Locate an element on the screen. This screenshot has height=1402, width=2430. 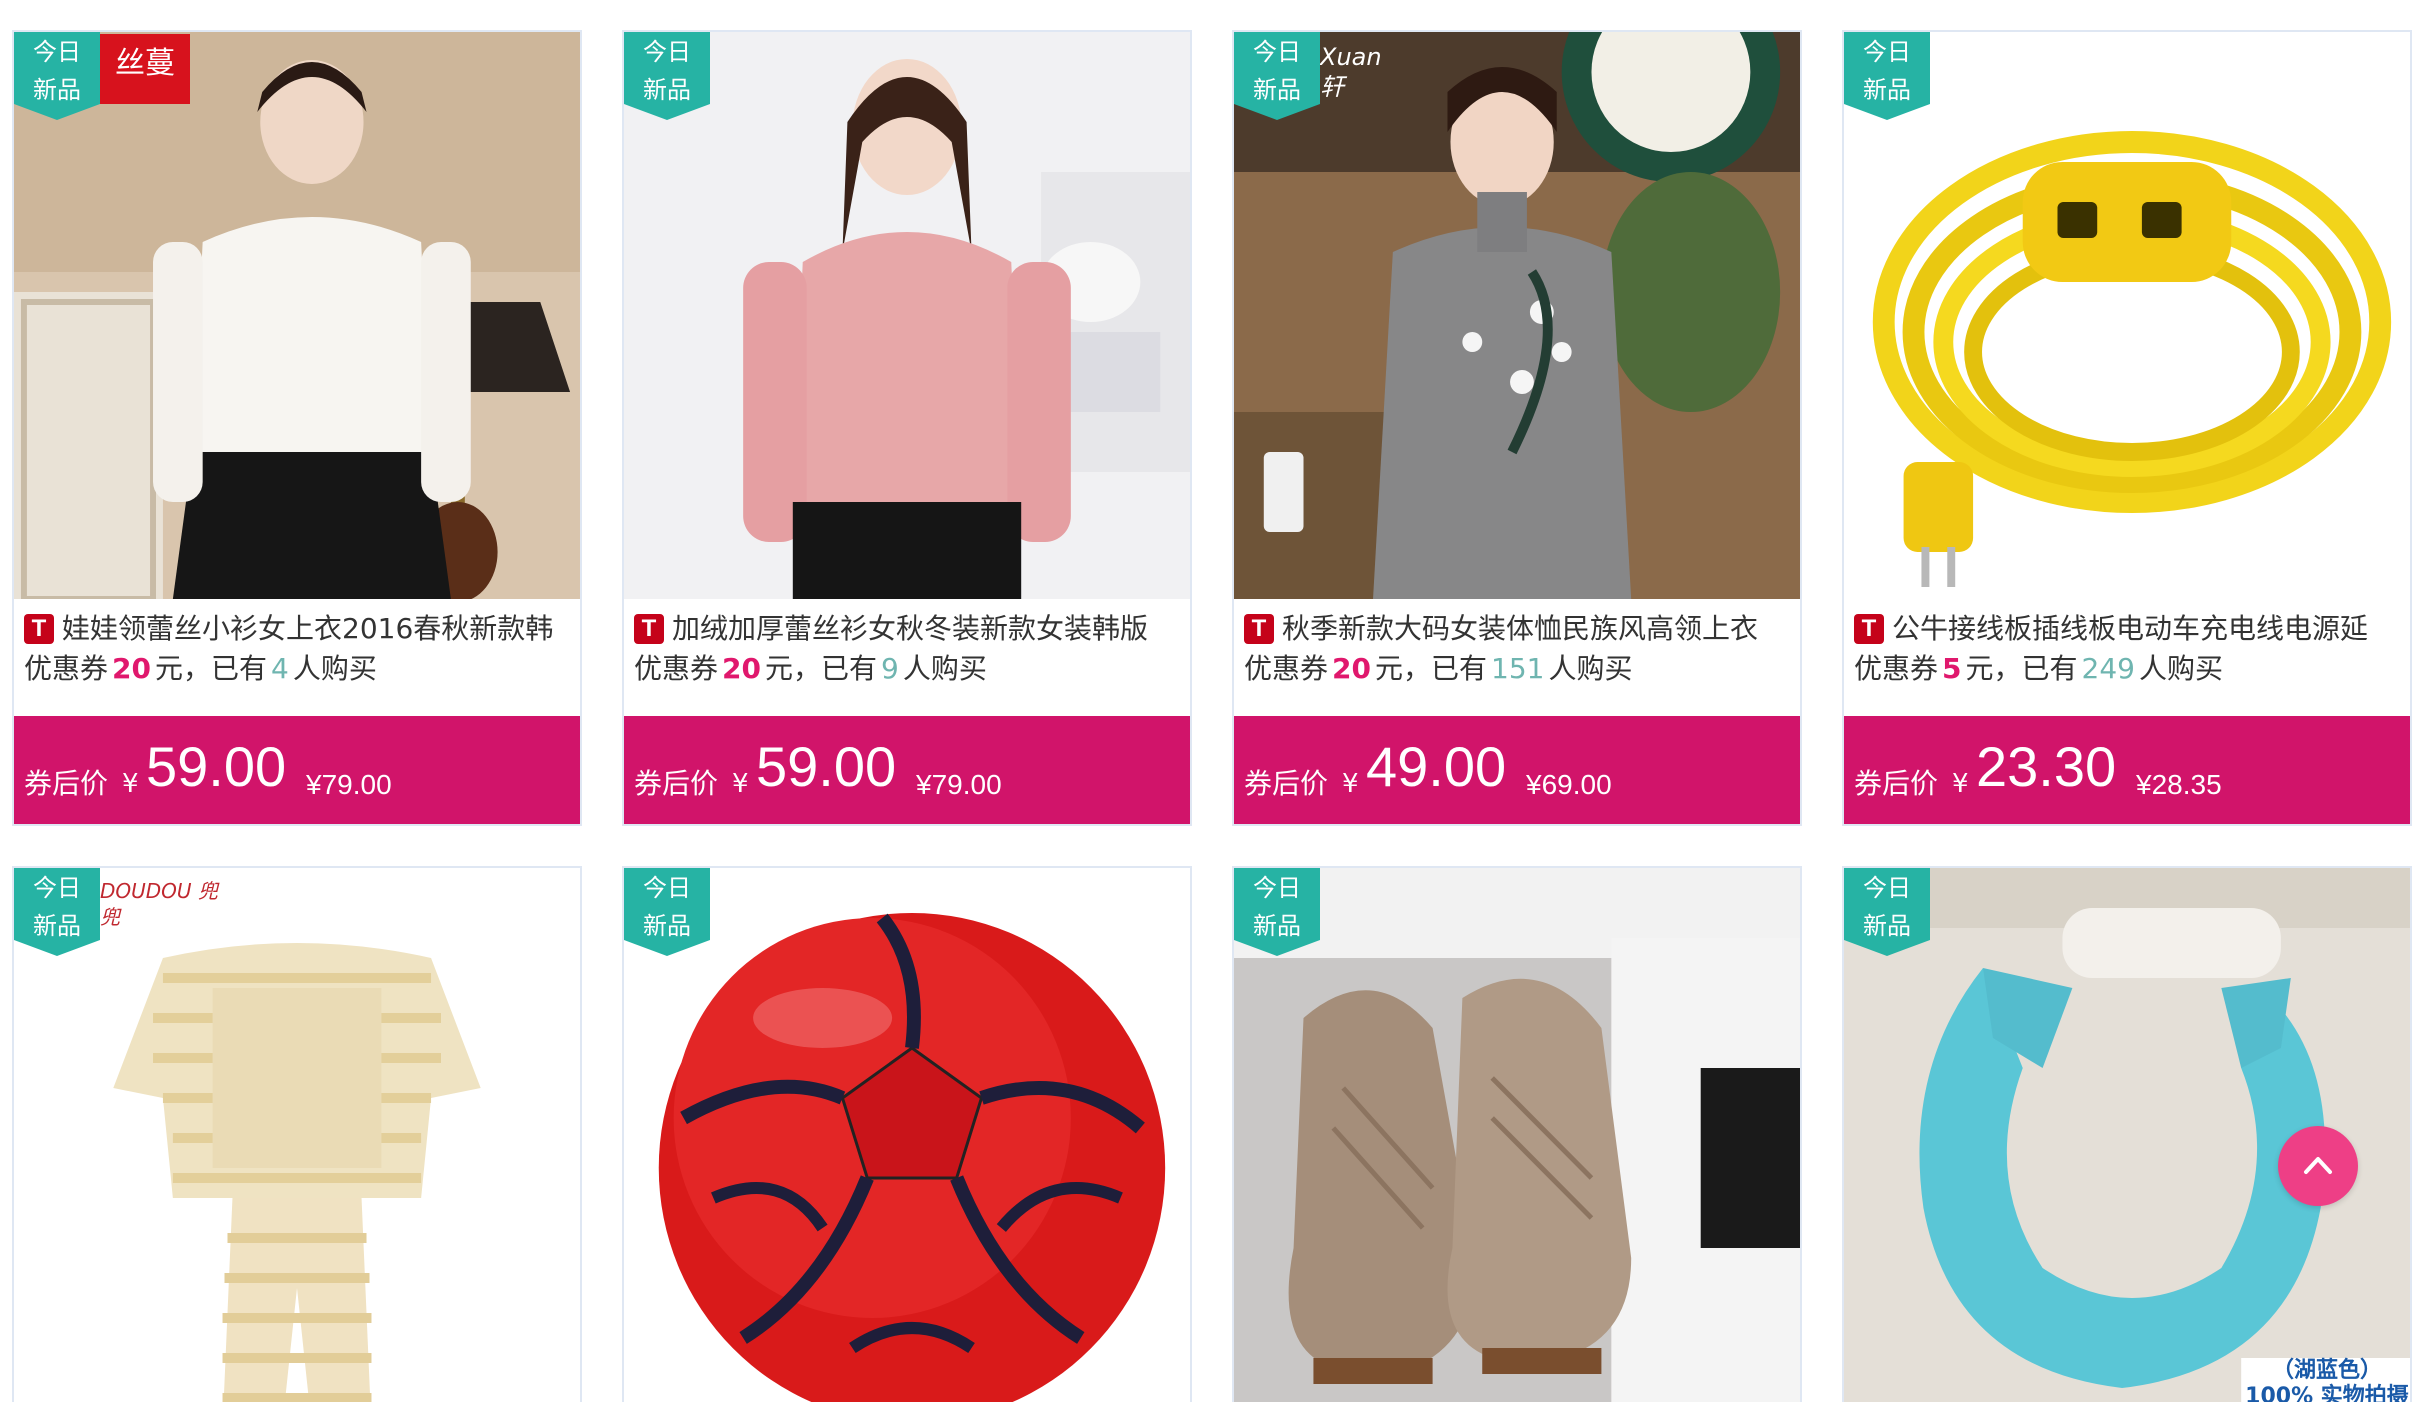
original-price: ¥28.35 is located at coordinates (2179, 785).